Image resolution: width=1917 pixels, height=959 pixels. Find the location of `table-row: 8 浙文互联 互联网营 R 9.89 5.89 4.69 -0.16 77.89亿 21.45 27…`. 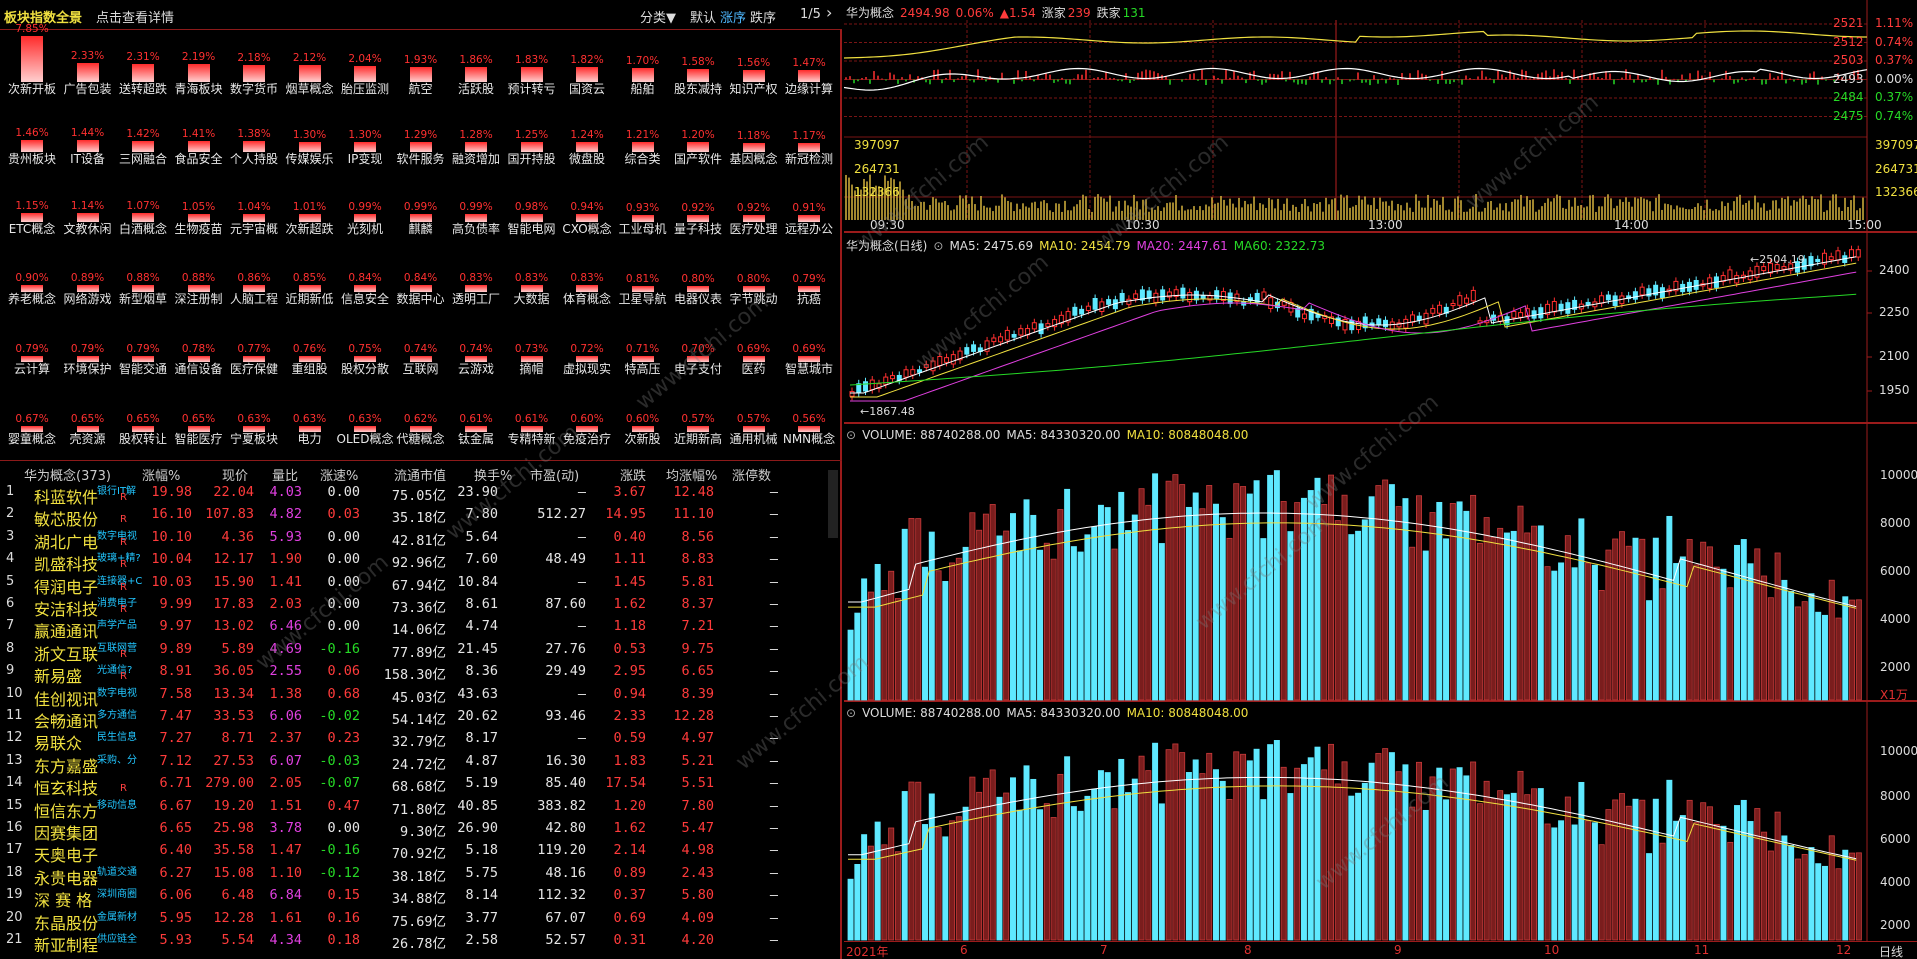

table-row: 8 浙文互联 互联网营 R 9.89 5.89 4.69 -0.16 77.89亿 21.45 27… is located at coordinates (421, 651).